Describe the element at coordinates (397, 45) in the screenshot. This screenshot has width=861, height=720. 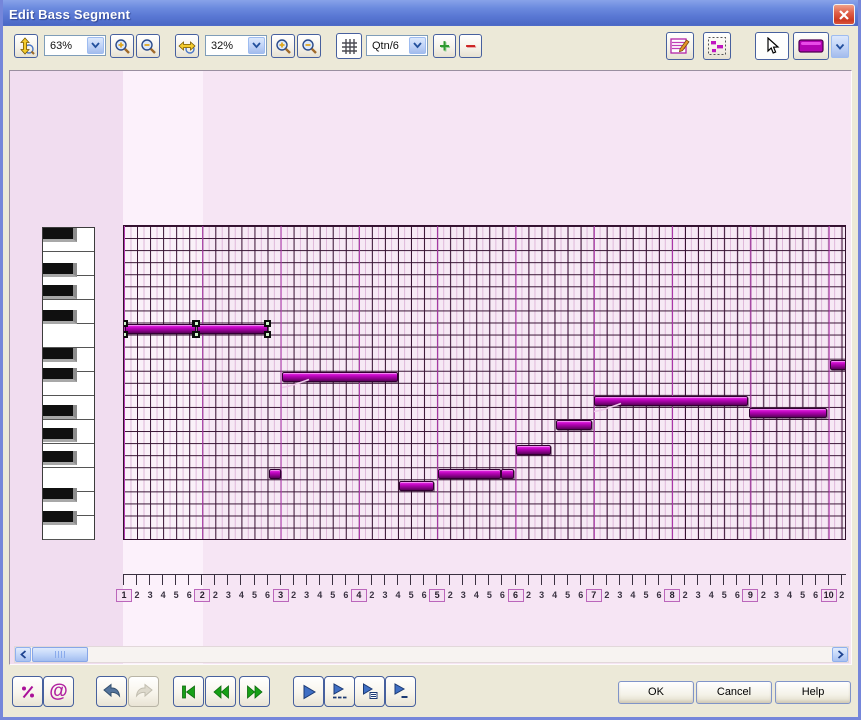
I see `grid-resolution-select: Qtn/6` at that location.